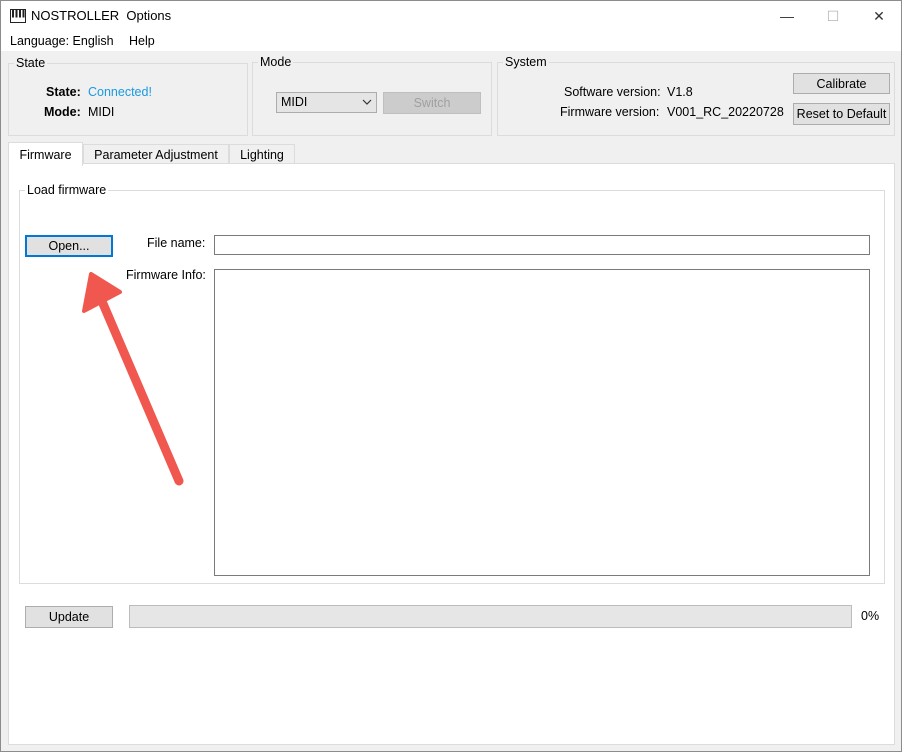  What do you see at coordinates (166, 275) in the screenshot?
I see `firmware-info-label: Firmware Info:` at bounding box center [166, 275].